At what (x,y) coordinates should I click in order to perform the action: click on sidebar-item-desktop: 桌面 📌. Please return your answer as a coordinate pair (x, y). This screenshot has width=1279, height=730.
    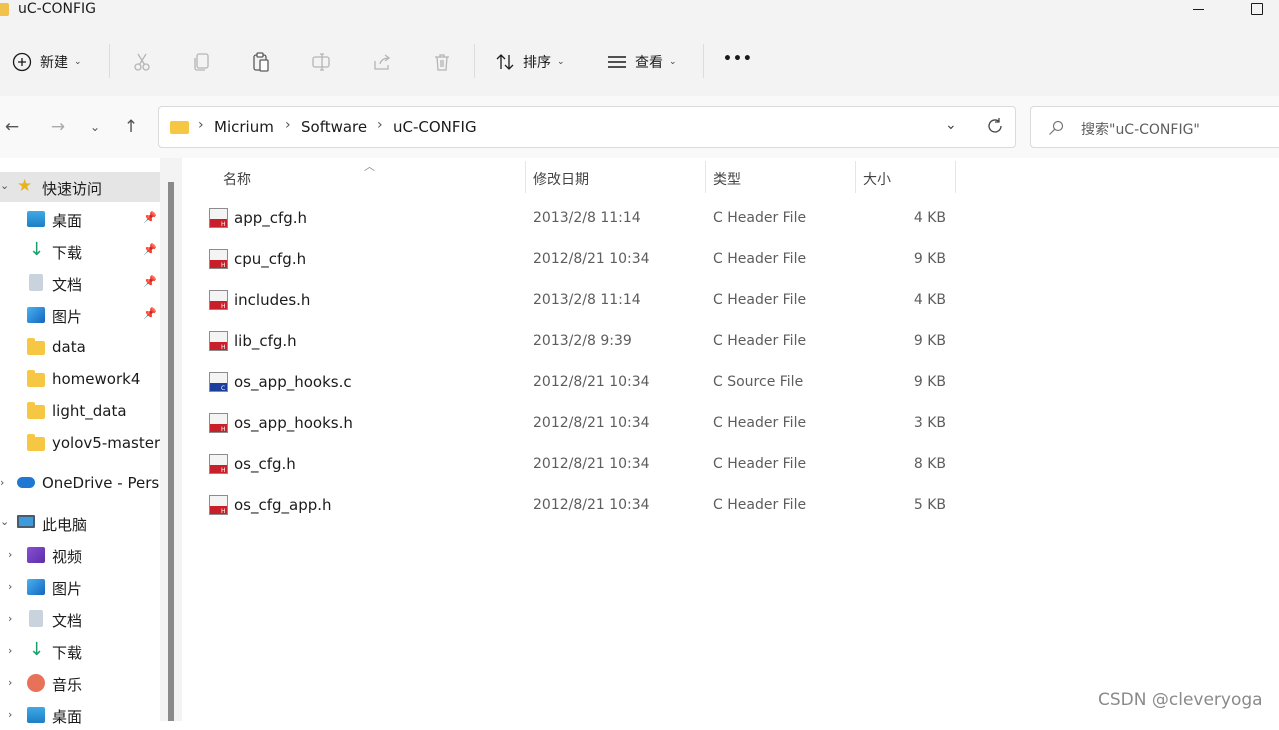
    Looking at the image, I should click on (80, 219).